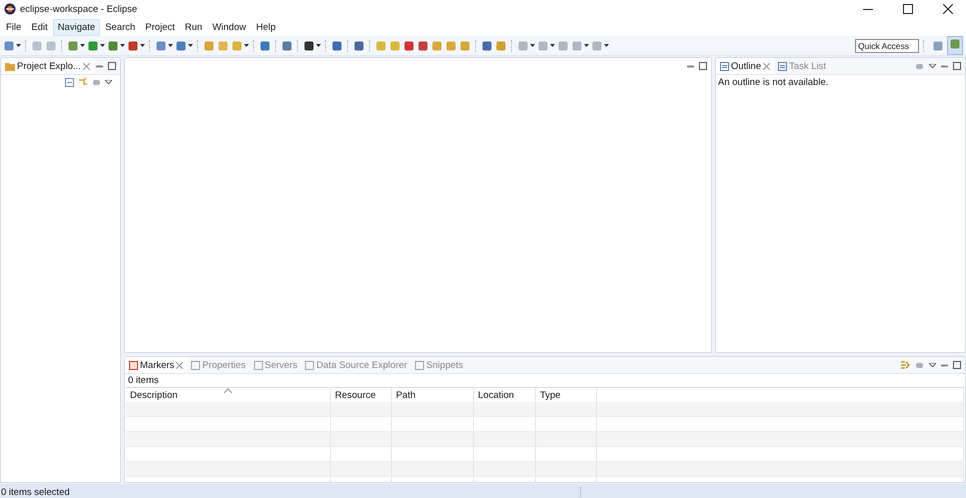  Describe the element at coordinates (156, 365) in the screenshot. I see `panel-tab: Markers` at that location.